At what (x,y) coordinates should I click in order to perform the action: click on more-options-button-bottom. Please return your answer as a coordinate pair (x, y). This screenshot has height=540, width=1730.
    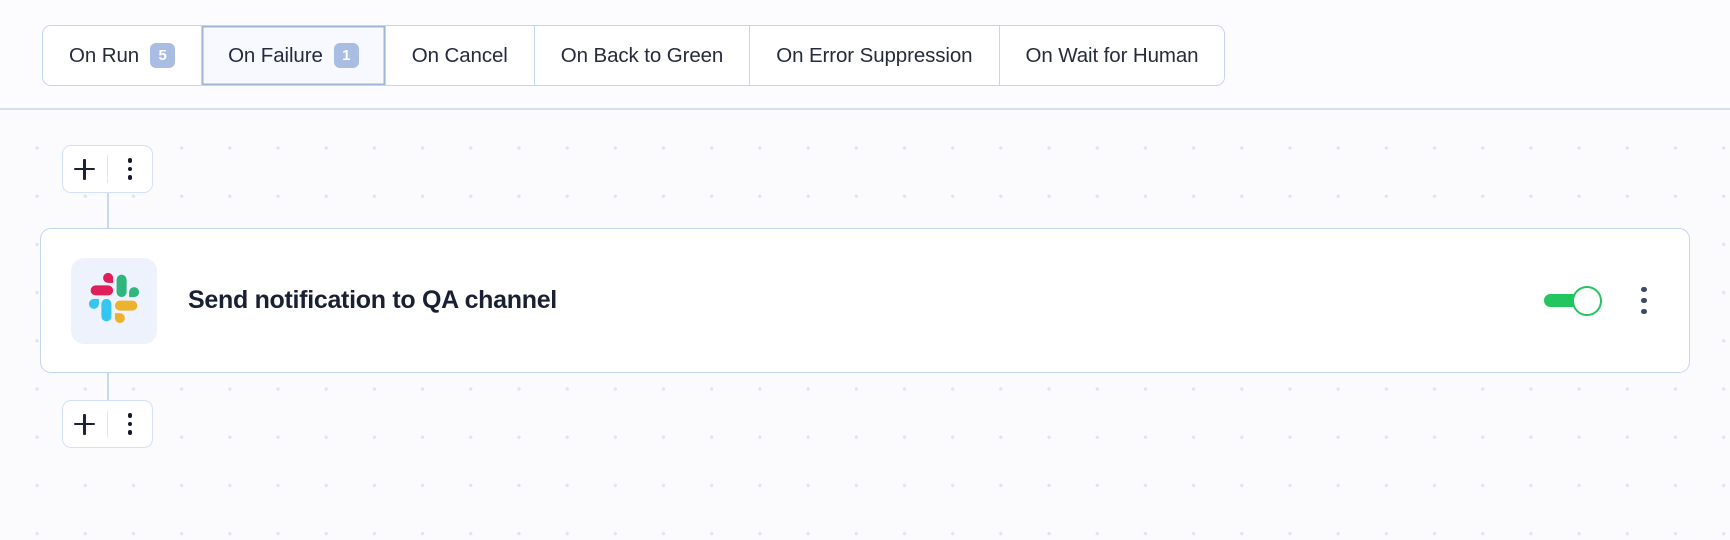
    Looking at the image, I should click on (130, 424).